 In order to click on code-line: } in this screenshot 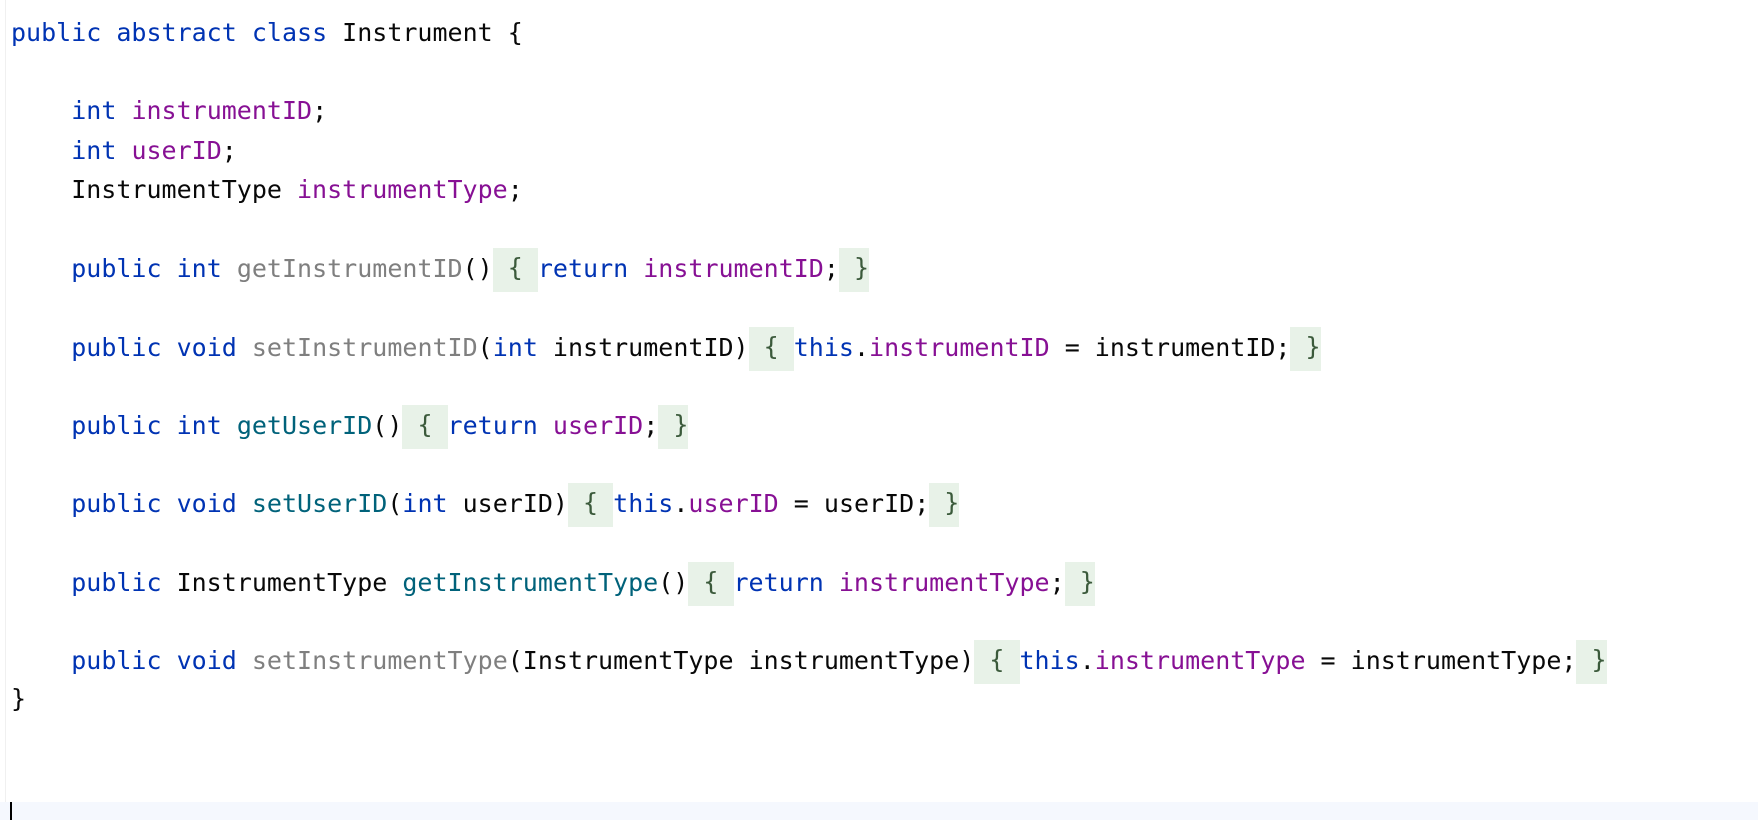, I will do `click(18, 699)`.